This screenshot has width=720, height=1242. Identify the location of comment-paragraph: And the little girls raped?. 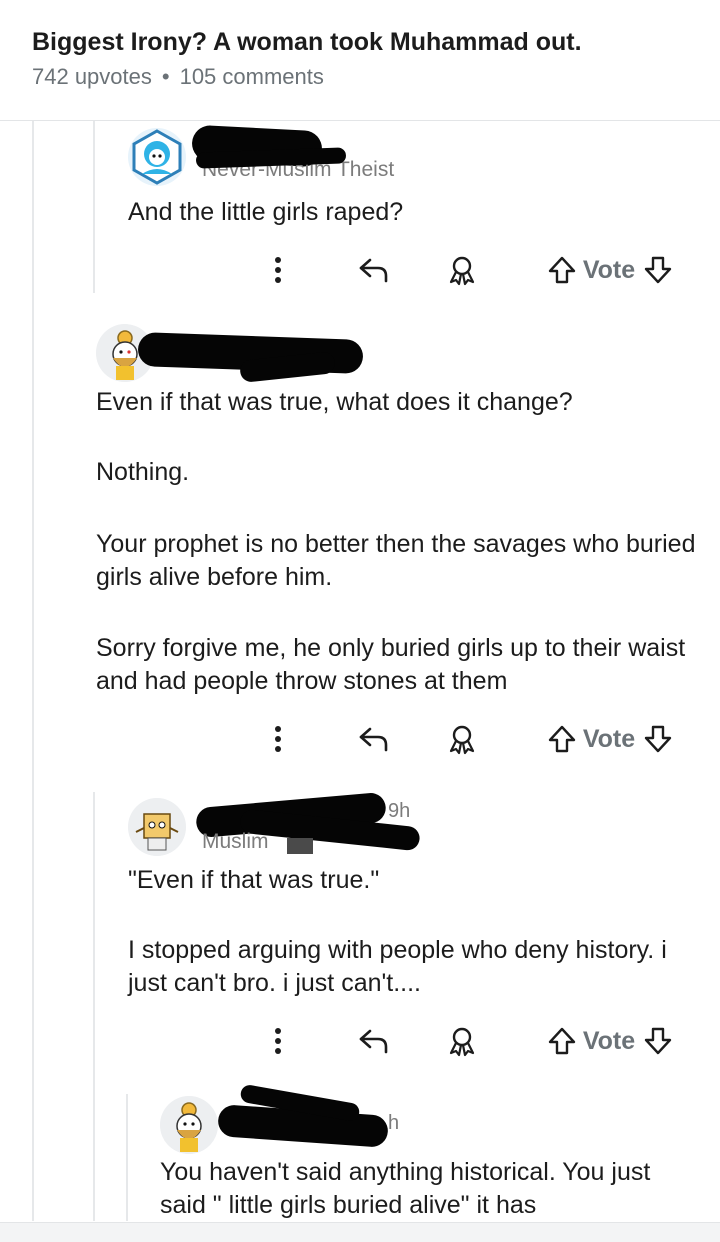
(266, 212).